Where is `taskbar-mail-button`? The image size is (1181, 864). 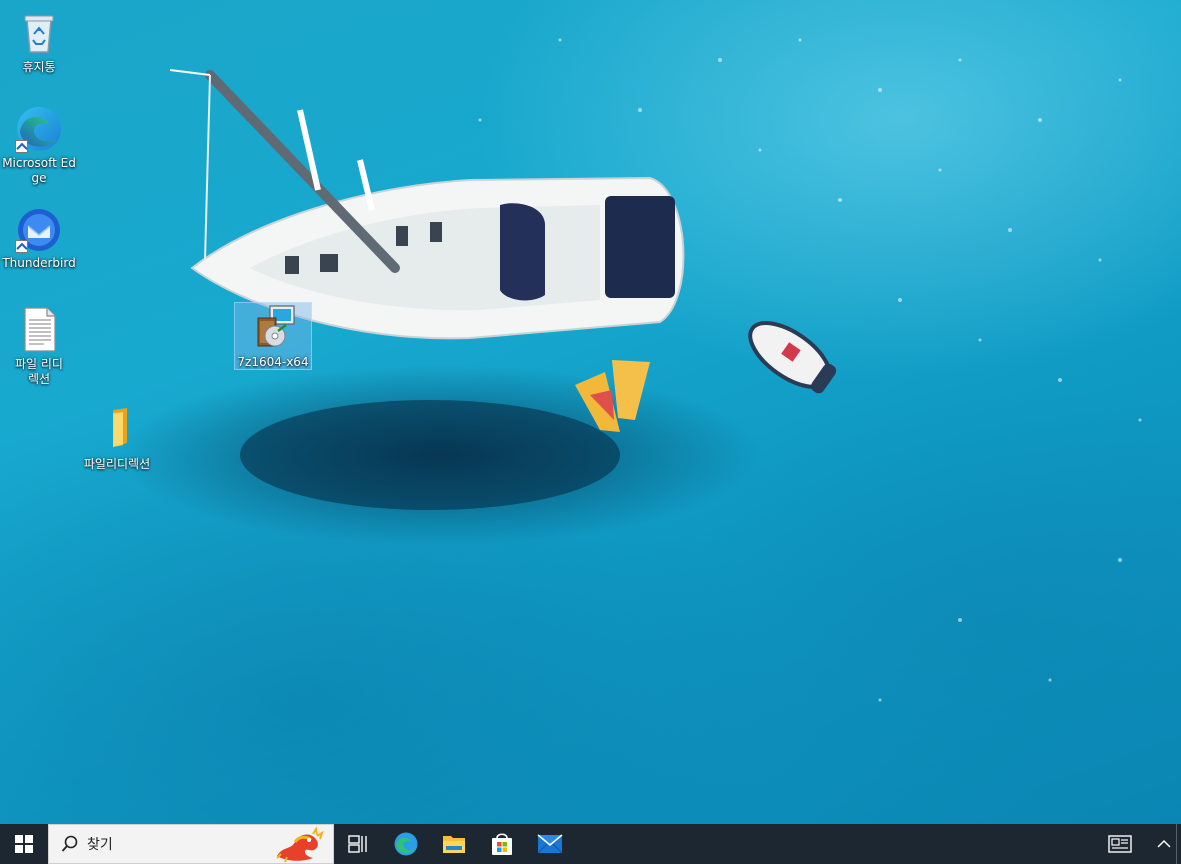
taskbar-mail-button is located at coordinates (550, 844).